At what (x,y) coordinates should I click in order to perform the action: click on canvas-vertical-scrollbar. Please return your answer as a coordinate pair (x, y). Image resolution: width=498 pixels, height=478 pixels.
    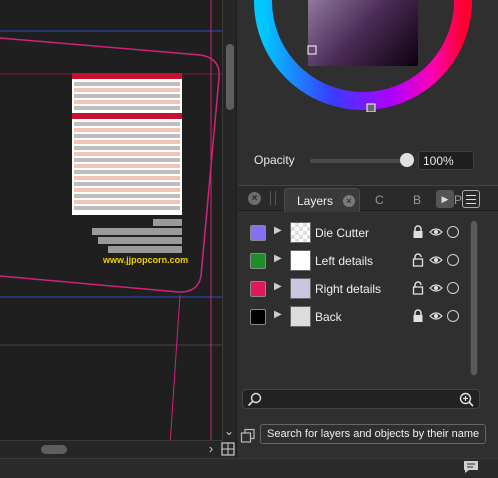
    Looking at the image, I should click on (229, 222).